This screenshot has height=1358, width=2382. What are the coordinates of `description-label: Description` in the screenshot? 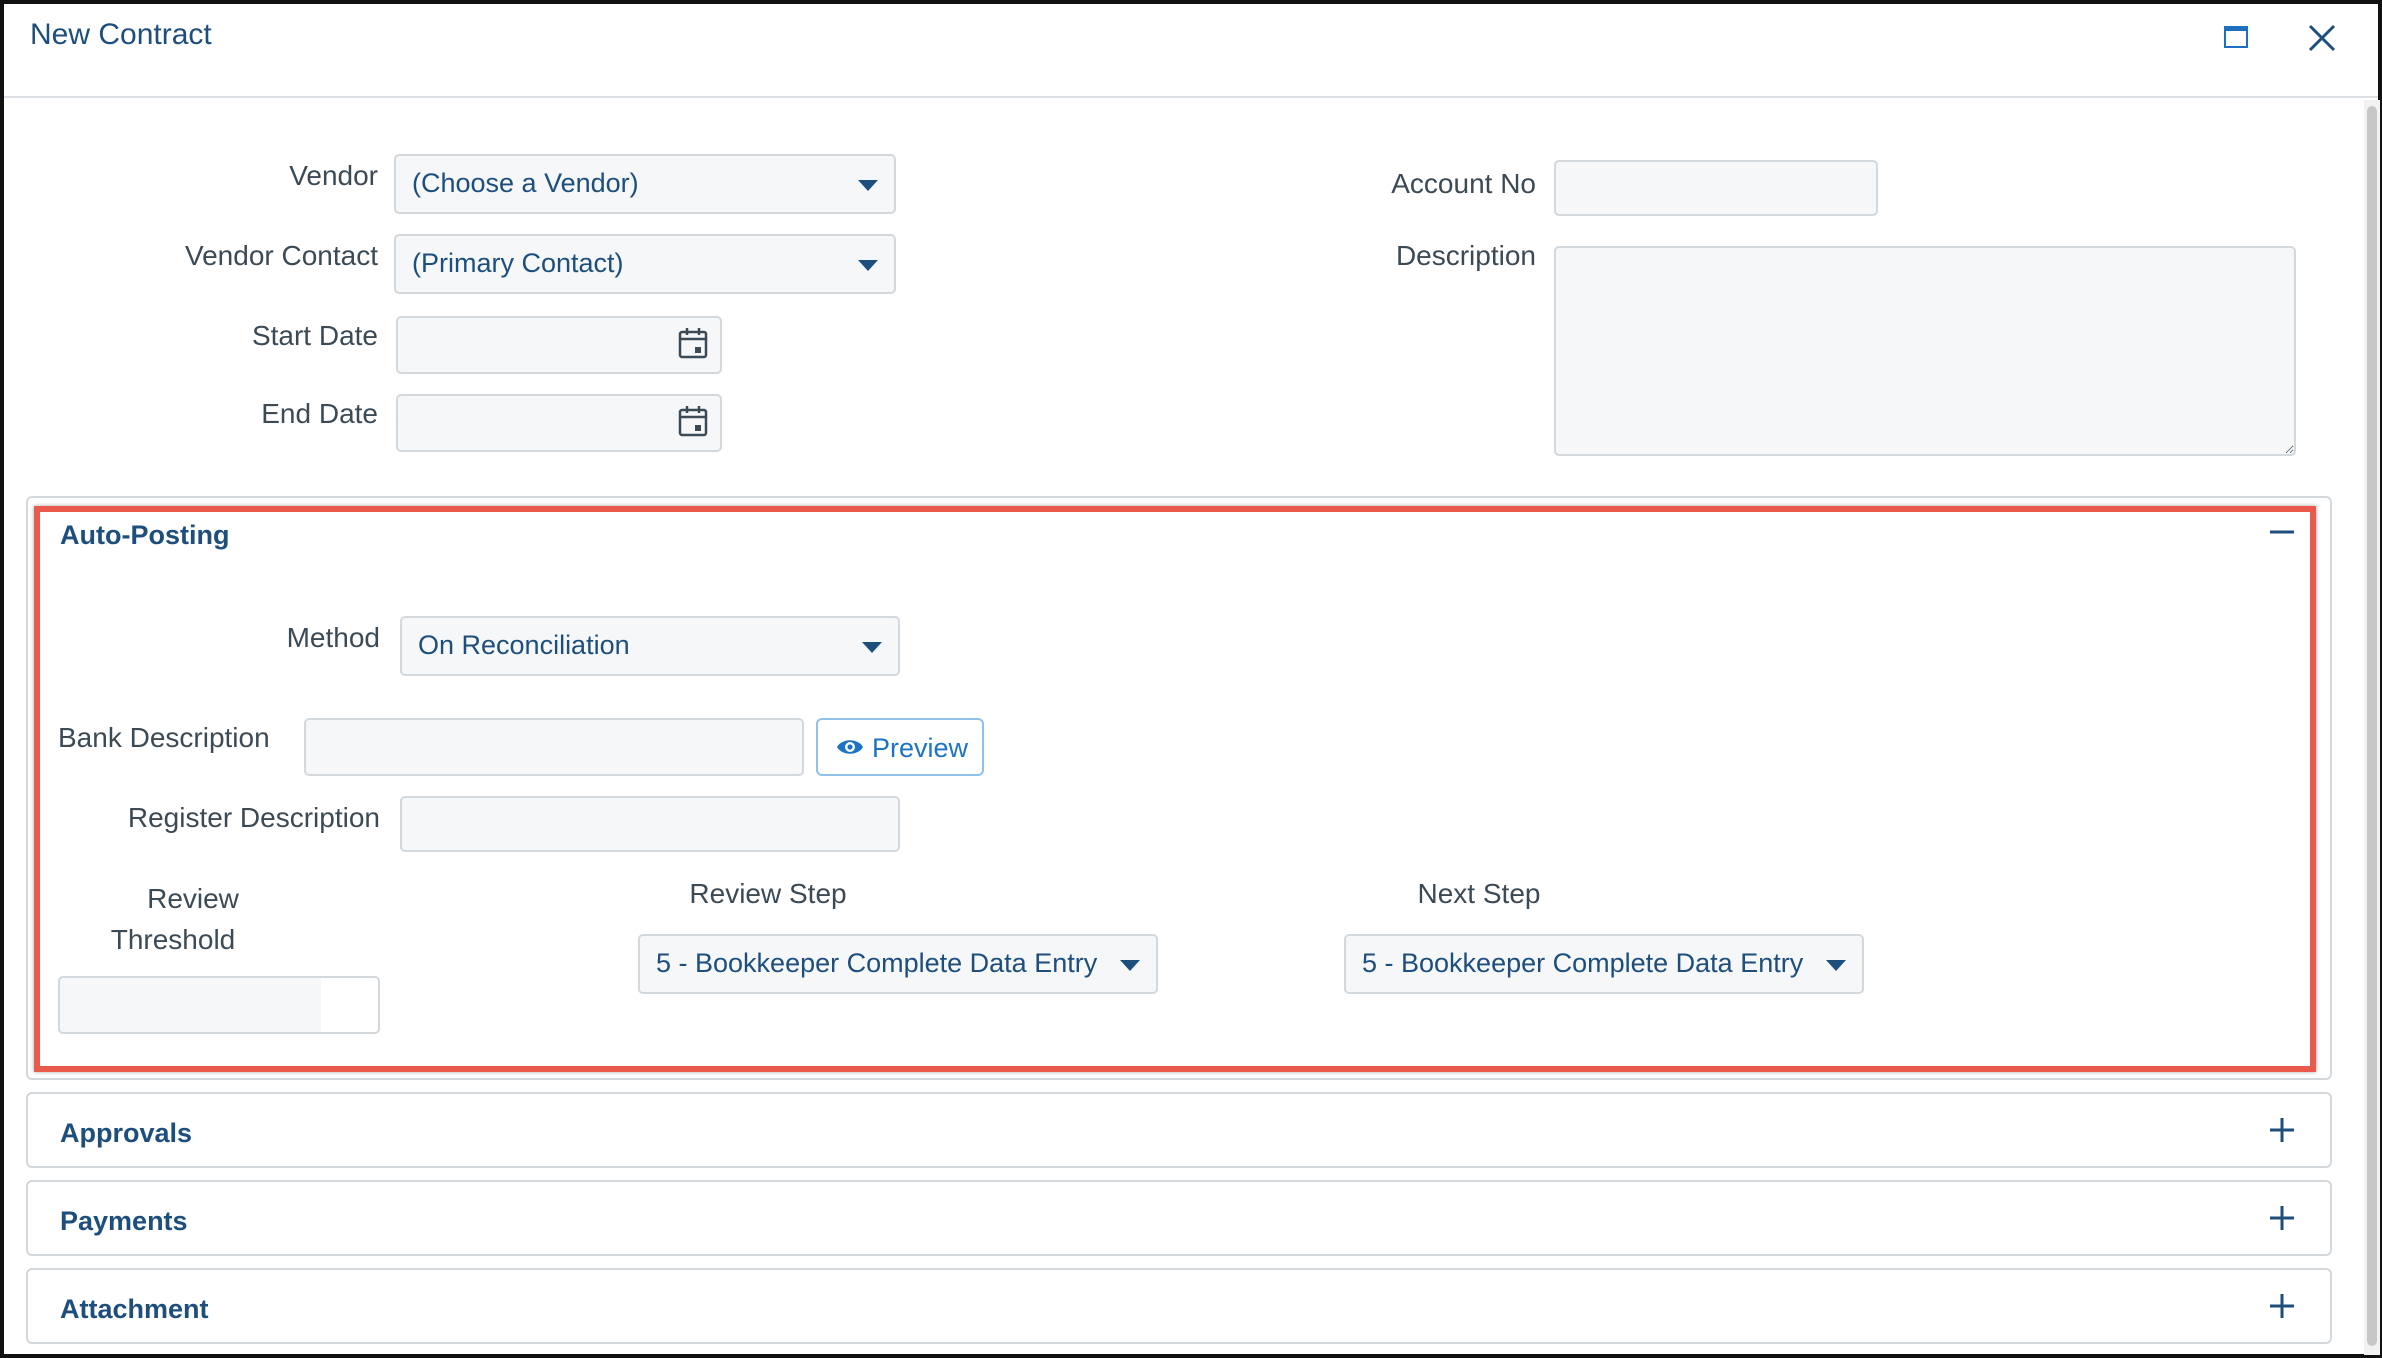 It's located at (1465, 255).